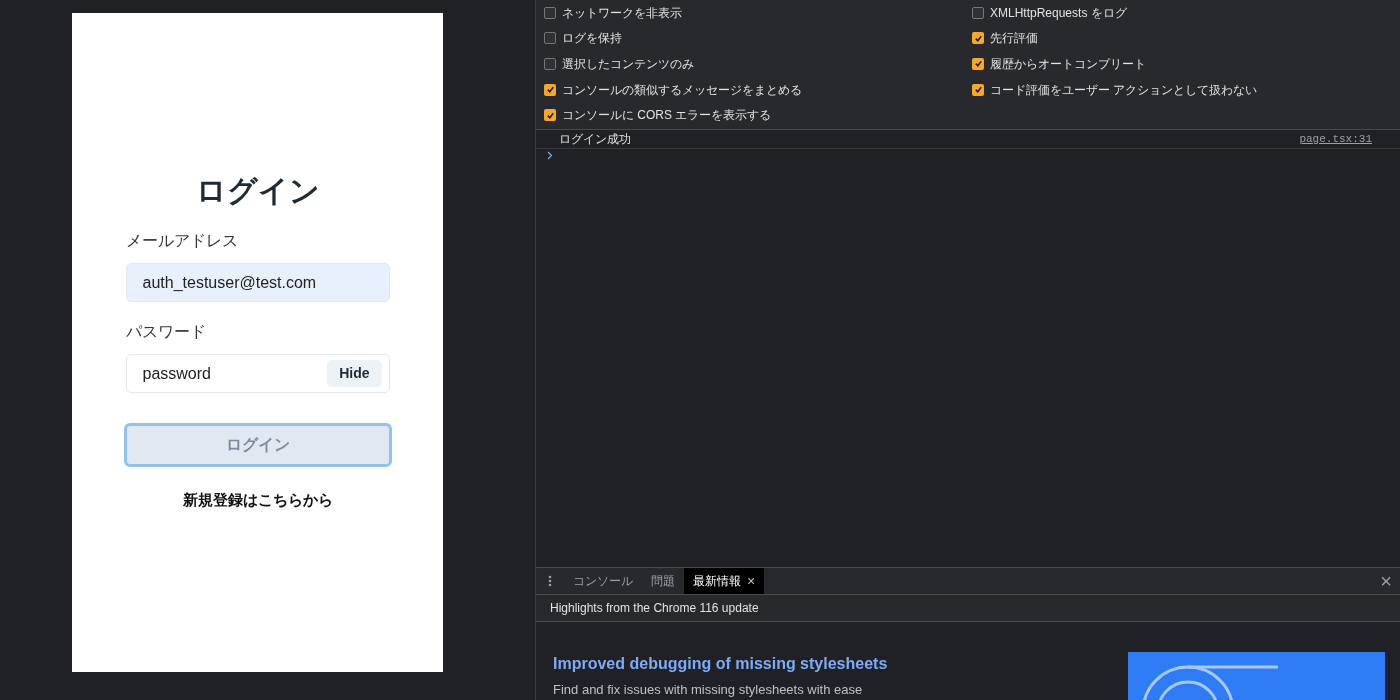 This screenshot has width=1400, height=700. What do you see at coordinates (257, 191) in the screenshot?
I see `login-title: ログイン` at bounding box center [257, 191].